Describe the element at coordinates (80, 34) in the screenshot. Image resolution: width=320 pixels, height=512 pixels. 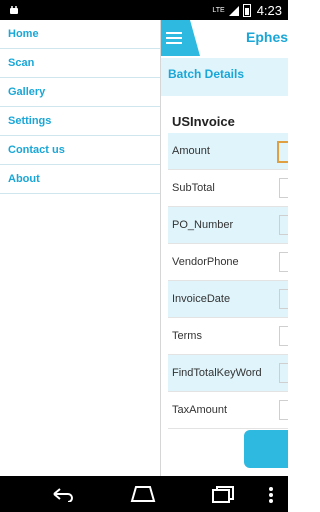
I see `drawer-item-home: Home` at that location.